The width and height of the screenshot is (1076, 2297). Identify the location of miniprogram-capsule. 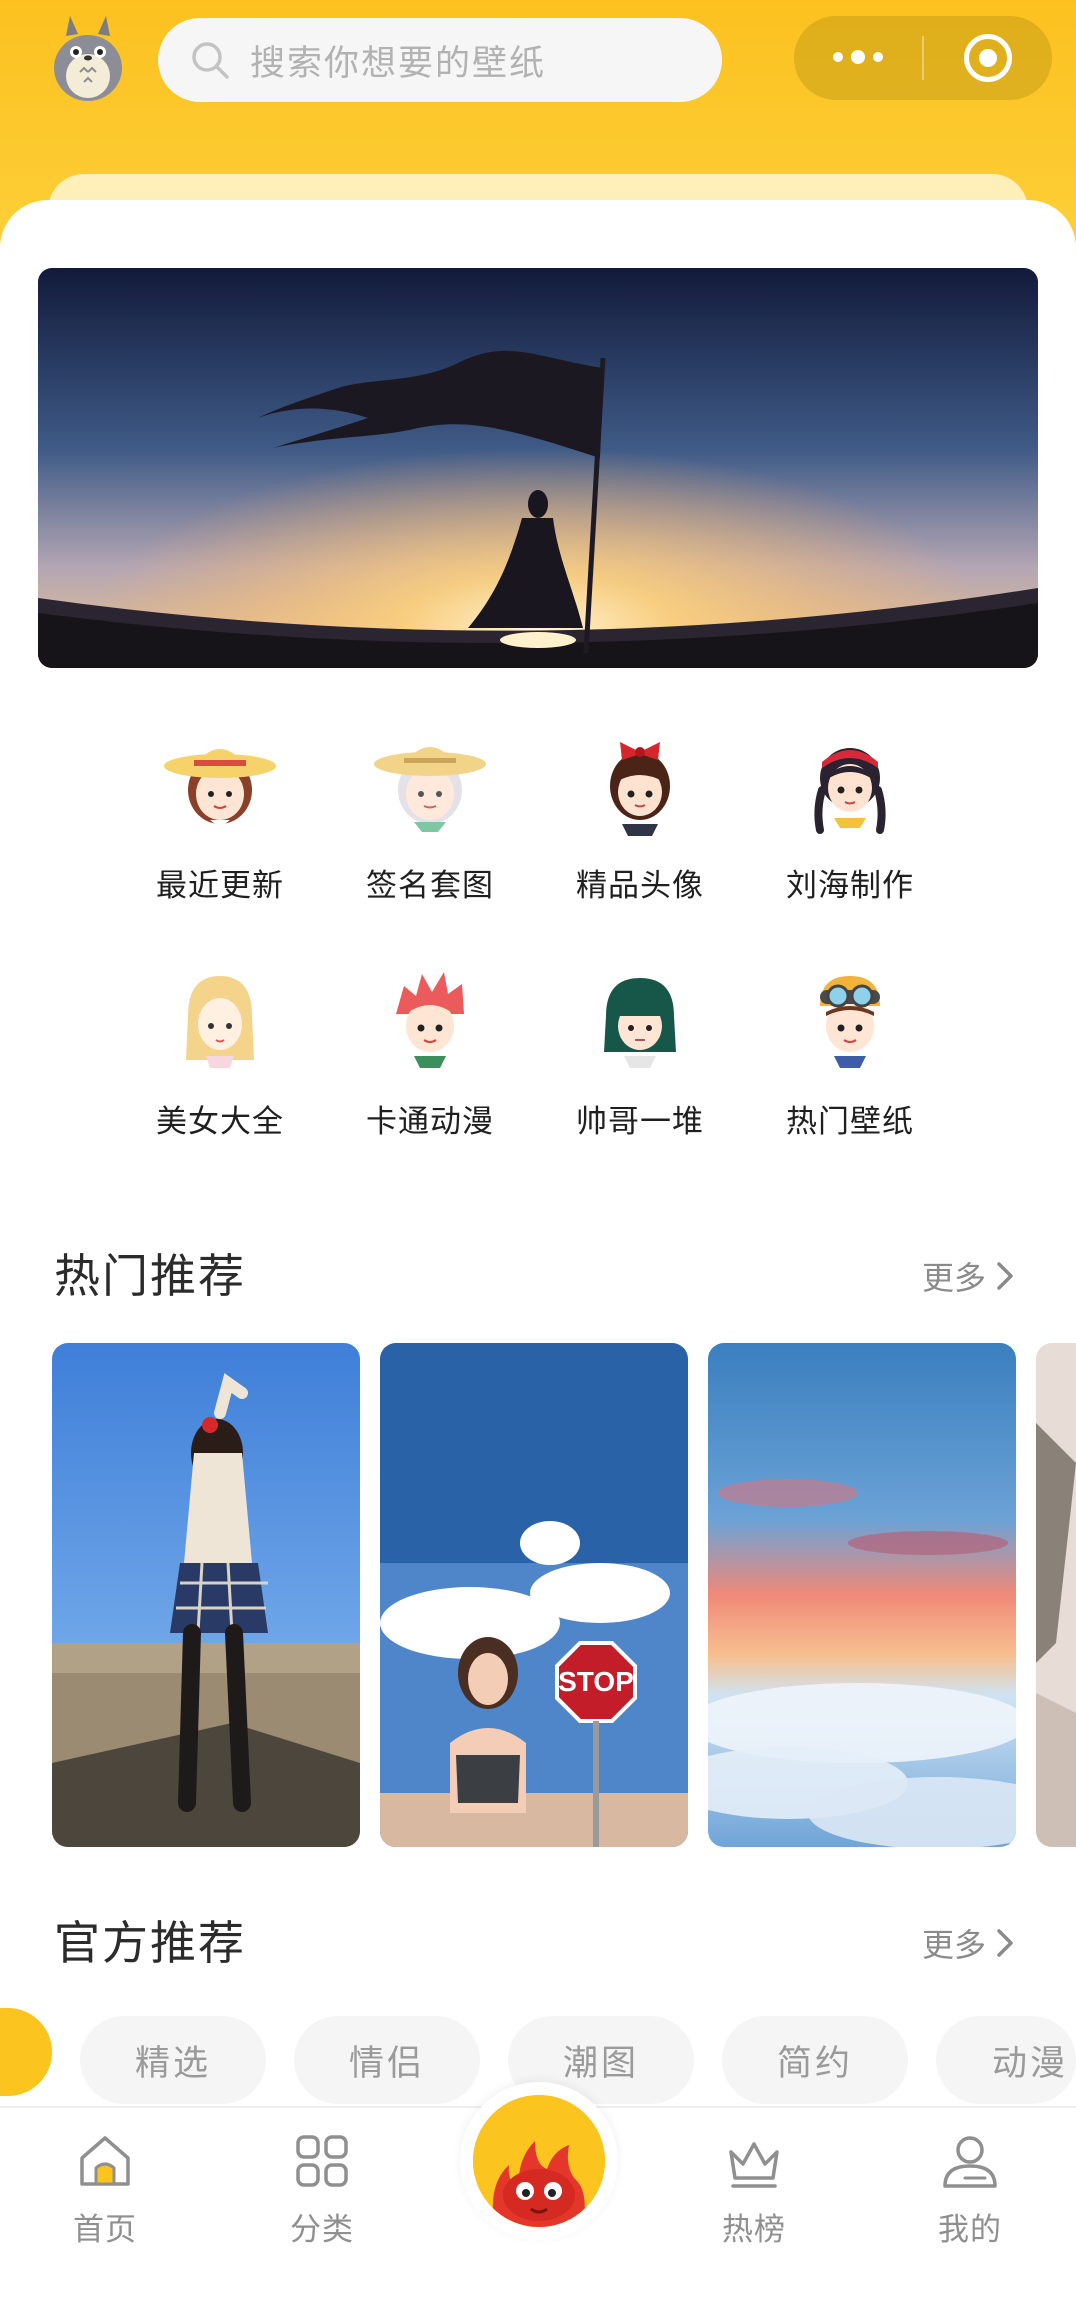
(923, 58).